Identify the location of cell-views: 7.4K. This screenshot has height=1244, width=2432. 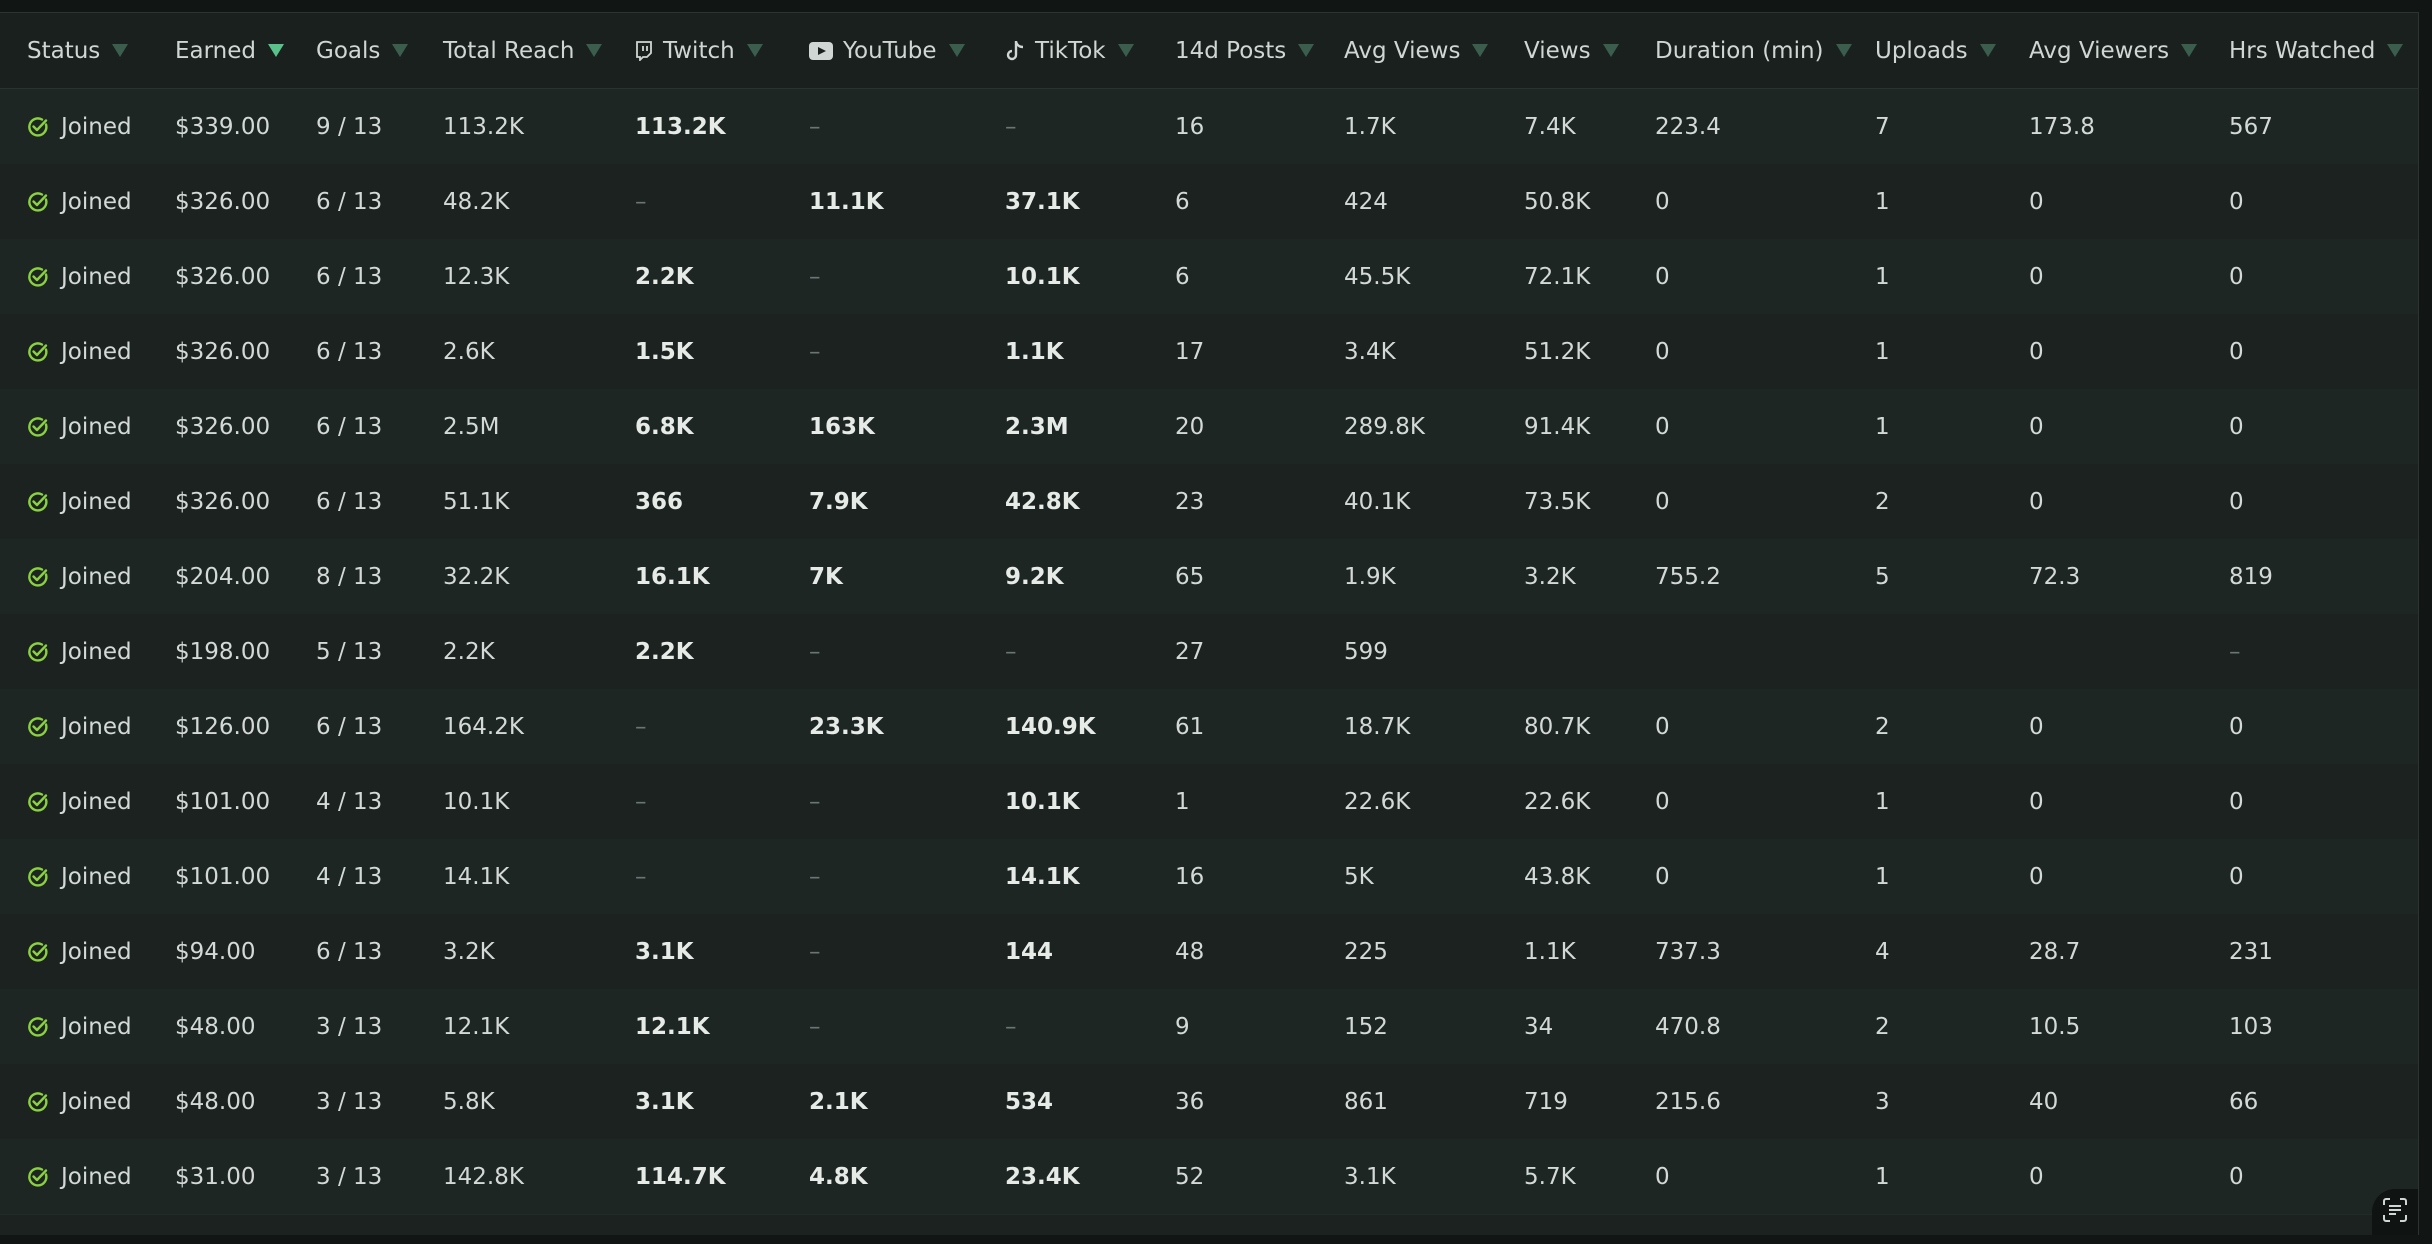
(1550, 126).